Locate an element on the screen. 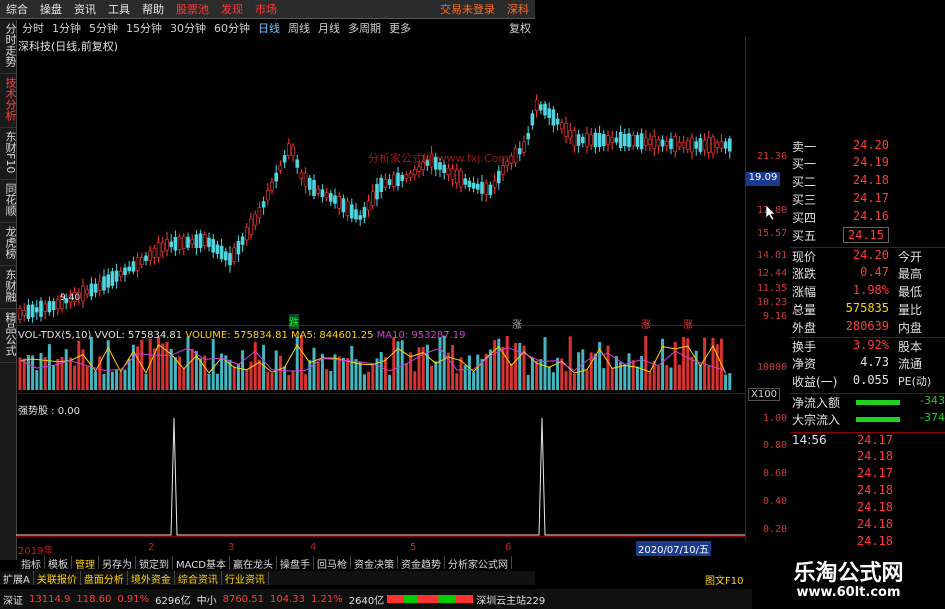 The width and height of the screenshot is (945, 609). tab-news: 综合资讯 is located at coordinates (198, 578).